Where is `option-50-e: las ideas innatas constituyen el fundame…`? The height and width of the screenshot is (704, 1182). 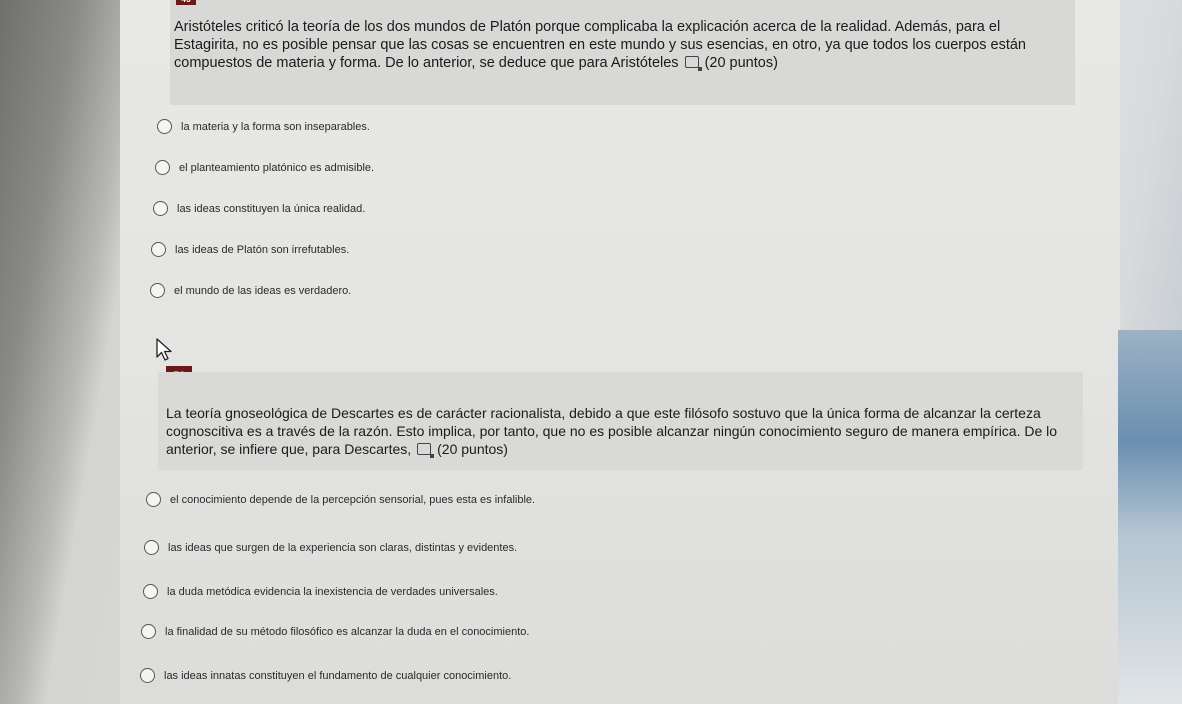 option-50-e: las ideas innatas constituyen el fundame… is located at coordinates (325, 675).